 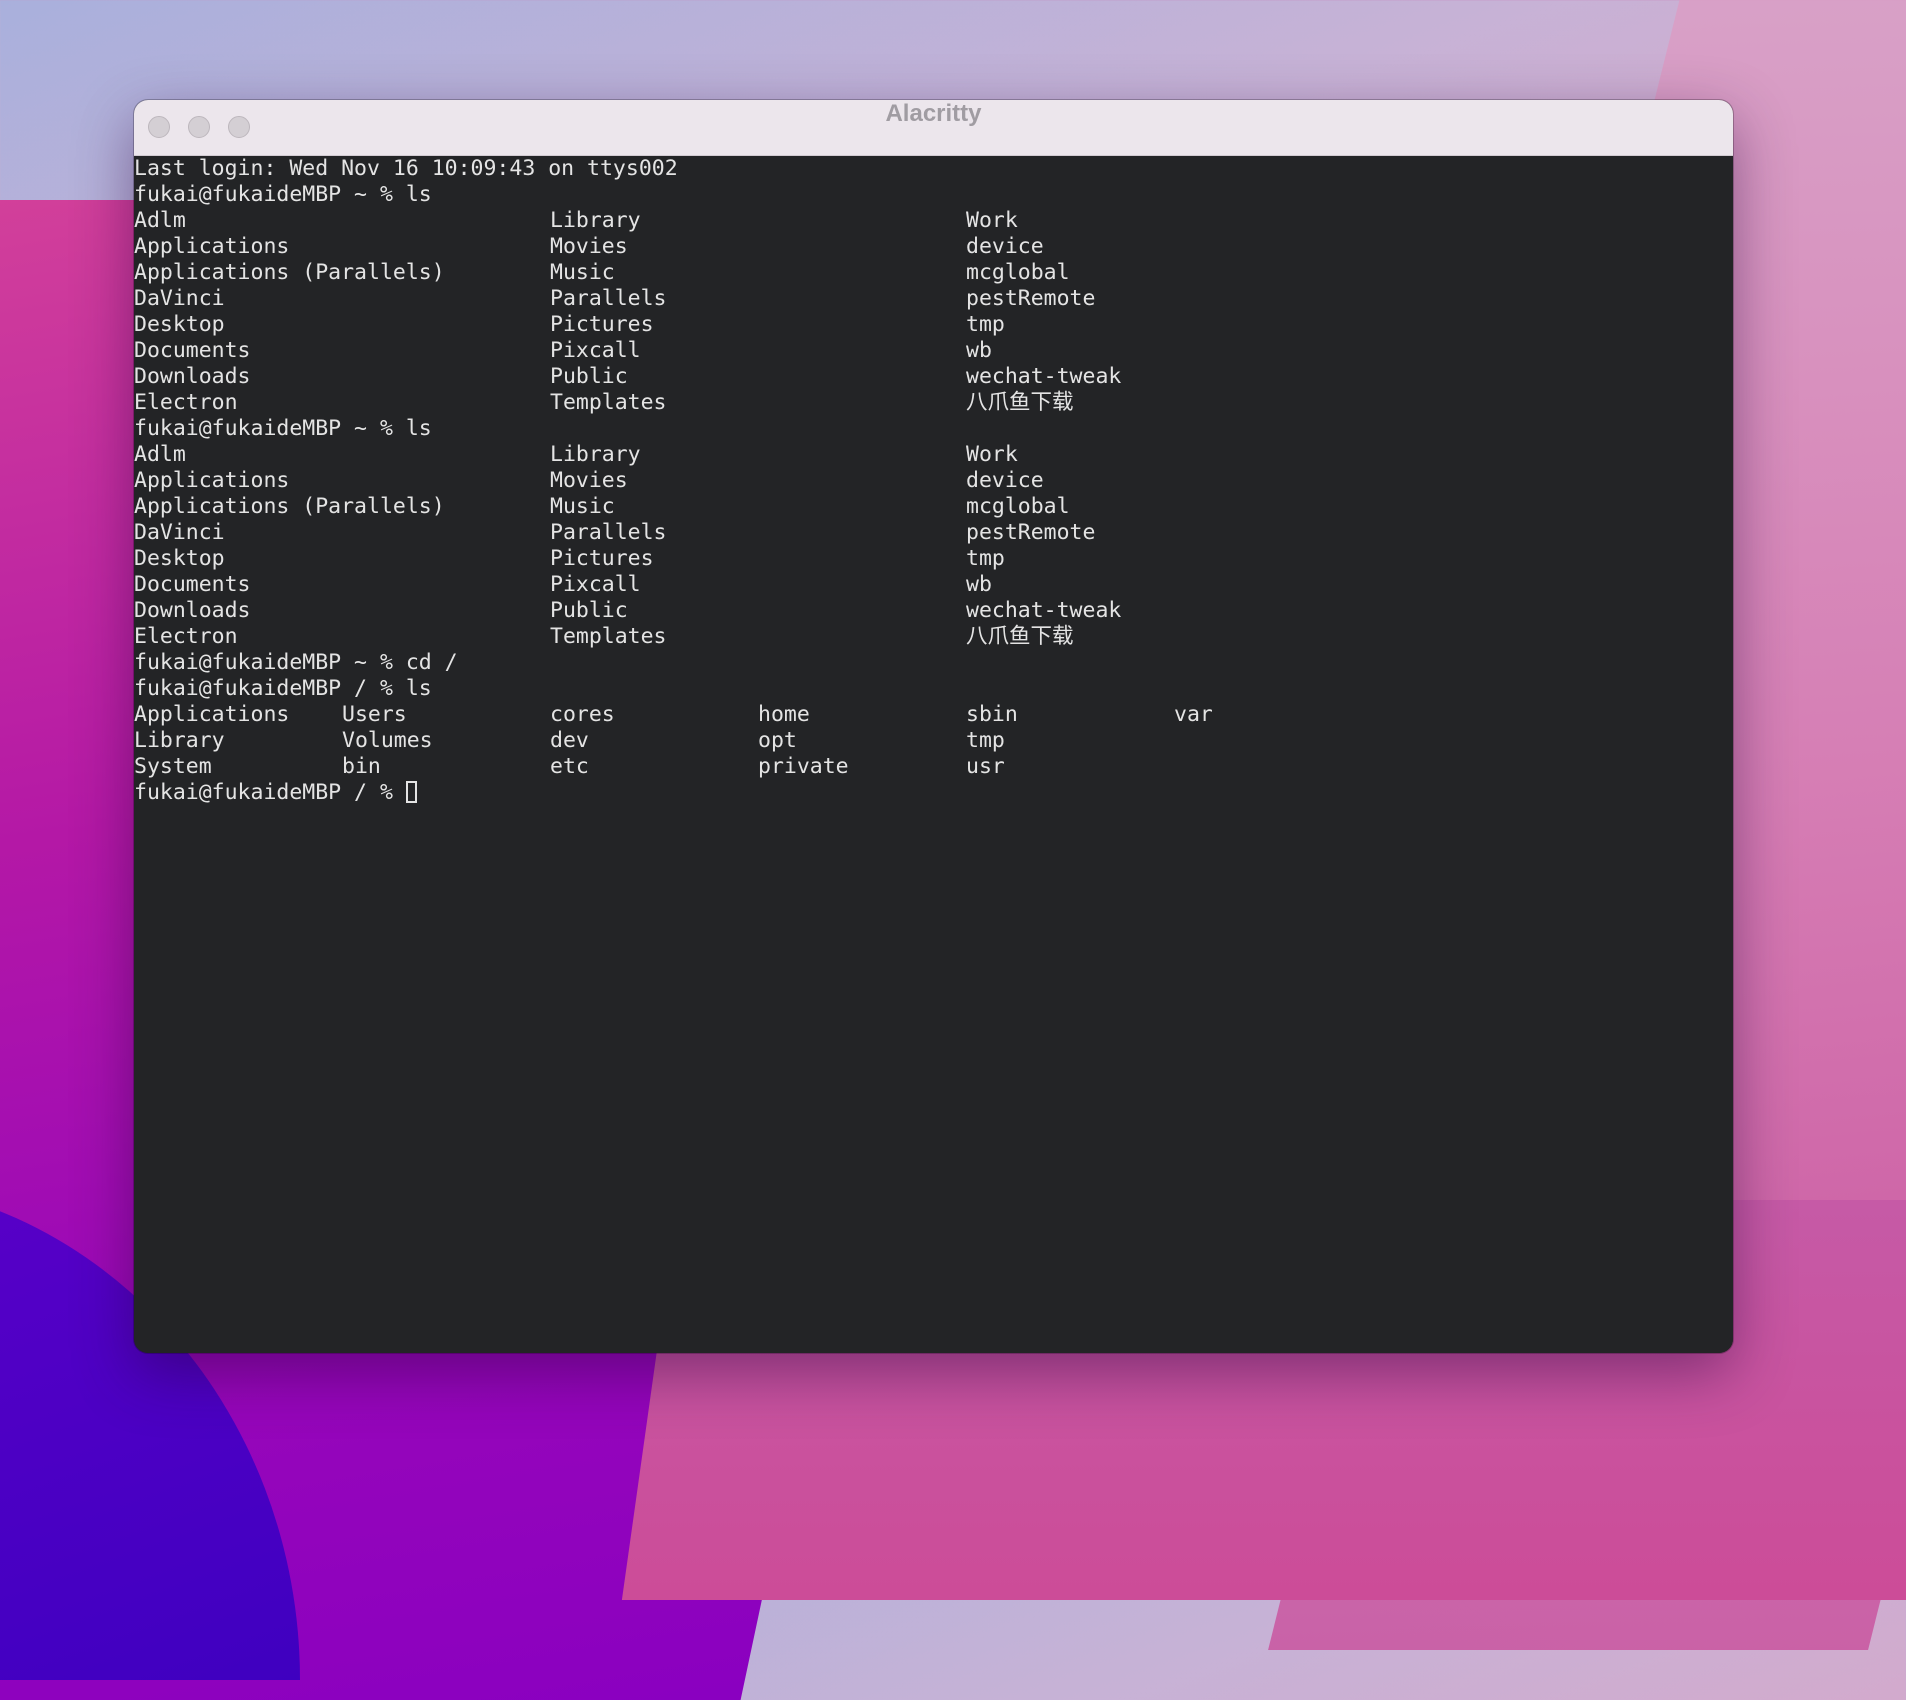 I want to click on ls-entry: Volumes, so click(x=387, y=740).